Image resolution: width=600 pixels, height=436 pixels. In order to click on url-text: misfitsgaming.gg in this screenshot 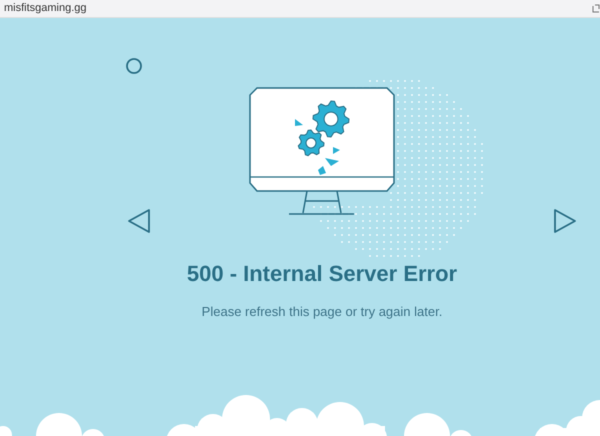, I will do `click(45, 8)`.